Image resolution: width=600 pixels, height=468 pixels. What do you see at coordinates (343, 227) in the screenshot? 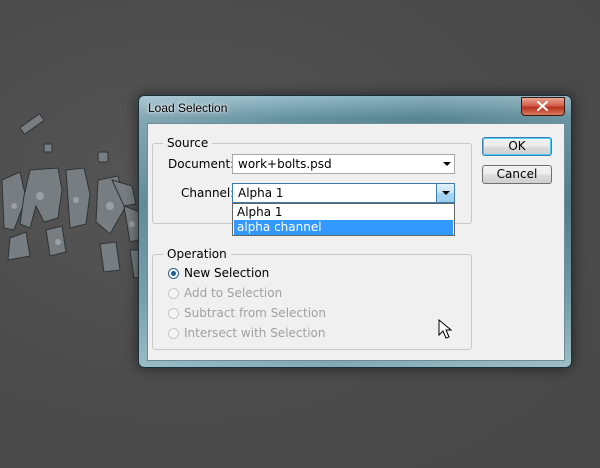
I see `channel-option-alpha-channel: alpha channel` at bounding box center [343, 227].